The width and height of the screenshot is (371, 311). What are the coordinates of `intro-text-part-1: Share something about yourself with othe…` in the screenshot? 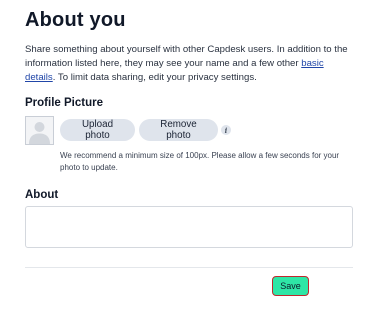 It's located at (186, 56).